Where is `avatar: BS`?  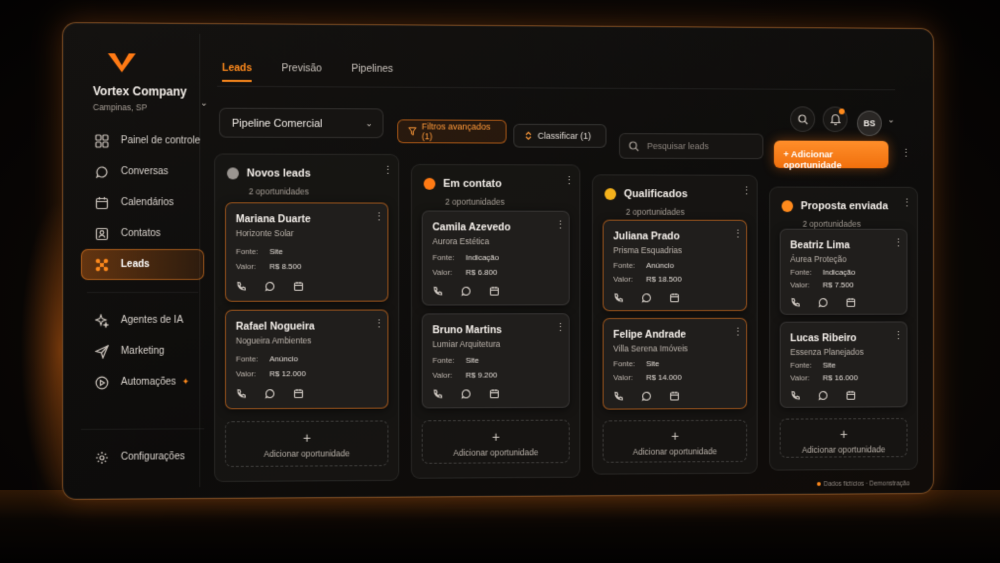 avatar: BS is located at coordinates (869, 123).